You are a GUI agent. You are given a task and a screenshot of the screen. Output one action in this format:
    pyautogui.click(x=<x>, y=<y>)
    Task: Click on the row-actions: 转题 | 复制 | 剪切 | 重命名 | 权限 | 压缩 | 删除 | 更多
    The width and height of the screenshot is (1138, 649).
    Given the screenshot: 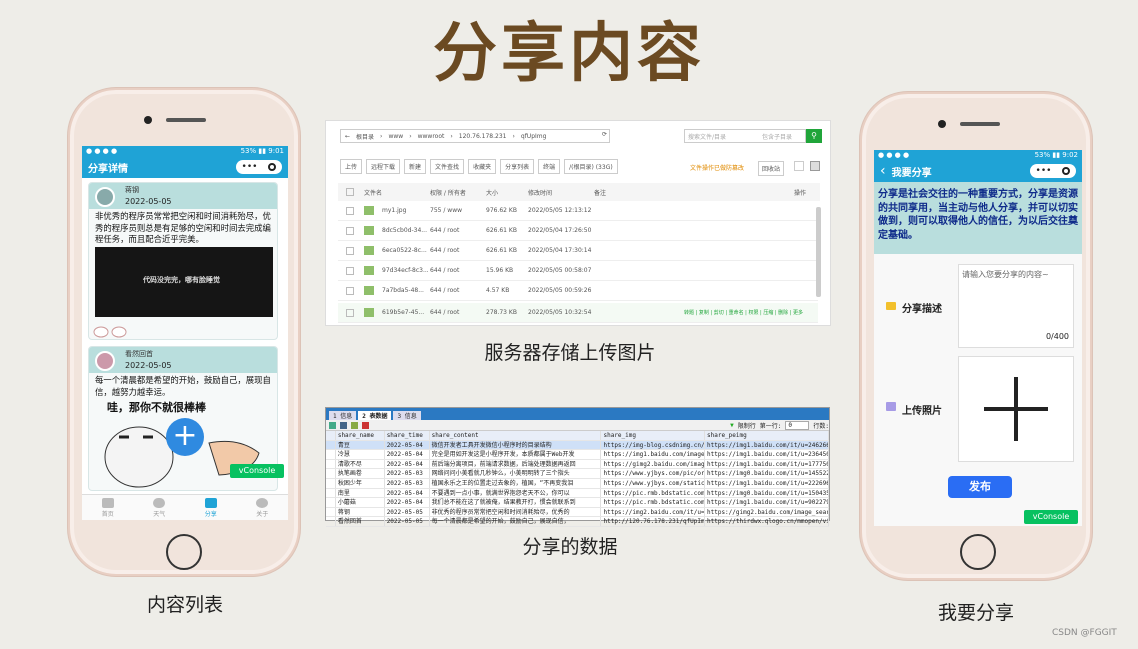 What is the action you would take?
    pyautogui.click(x=743, y=312)
    